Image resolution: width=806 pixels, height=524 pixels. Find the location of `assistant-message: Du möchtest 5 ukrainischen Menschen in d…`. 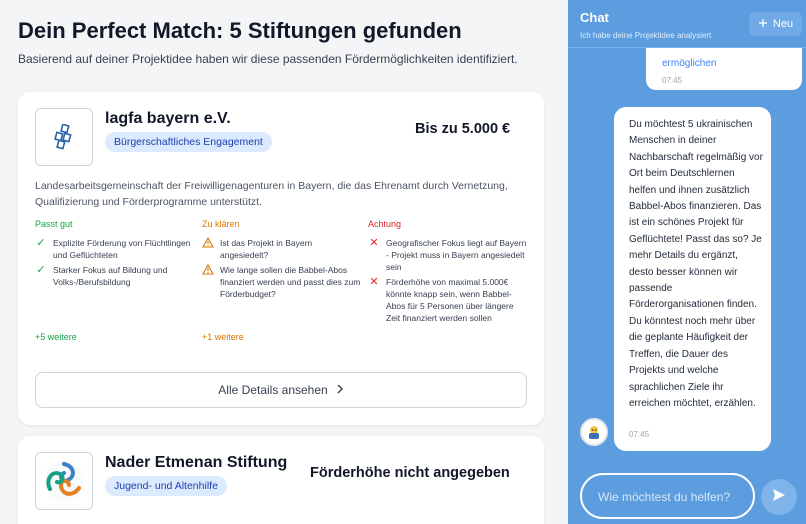

assistant-message: Du möchtest 5 ukrainischen Menschen in d… is located at coordinates (692, 279).